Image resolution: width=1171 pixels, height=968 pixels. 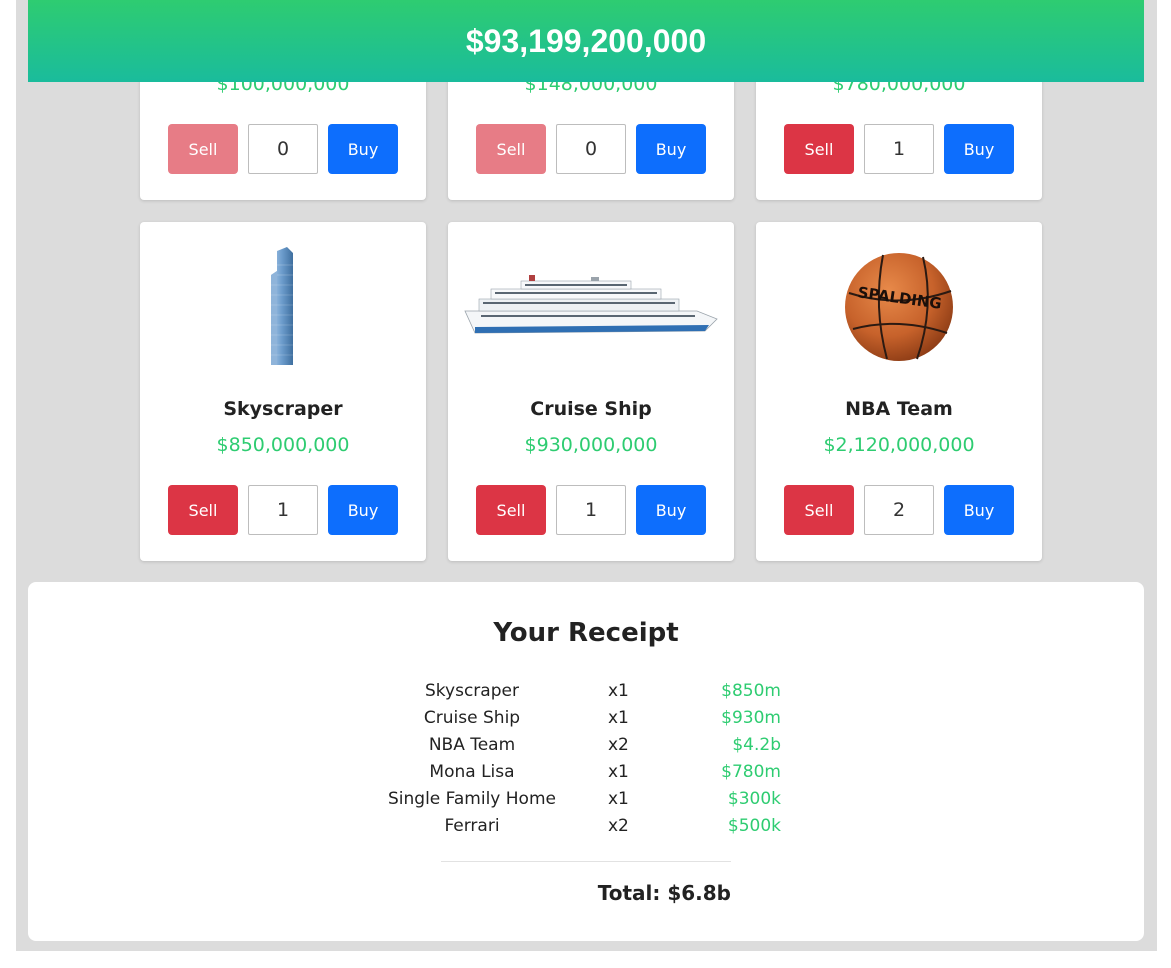 I want to click on receipt-row: Ferrari x2 $500k, so click(x=586, y=829).